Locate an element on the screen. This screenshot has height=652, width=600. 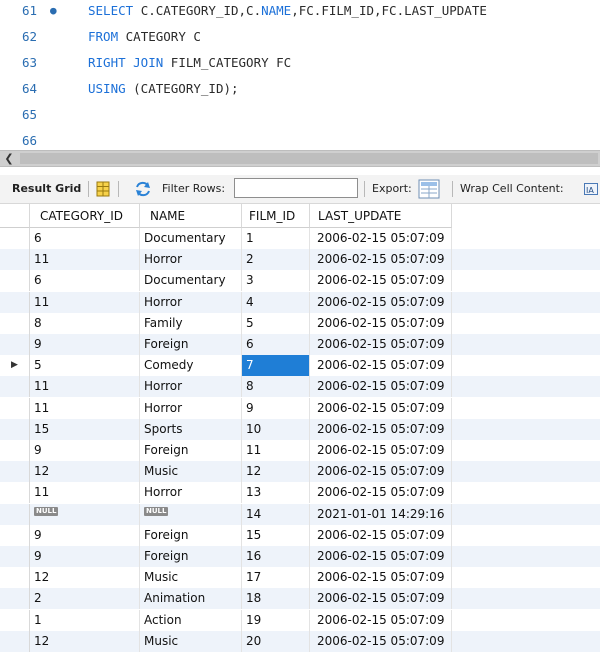
table-row: 12 Music 12 2006-02-15 05:07:09 is located at coordinates (300, 472).